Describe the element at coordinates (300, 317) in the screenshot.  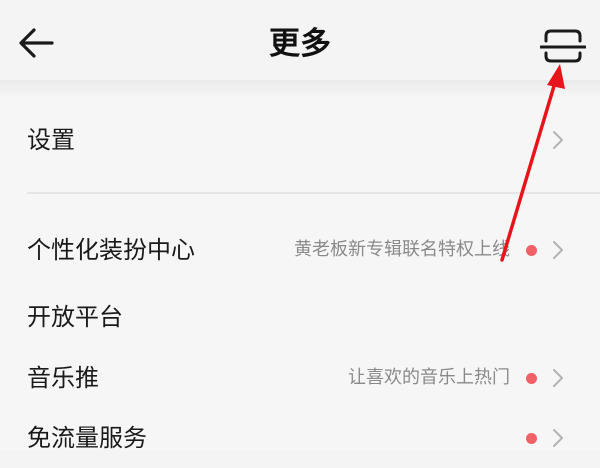
I see `menu-item-open-platform: 开放平台` at that location.